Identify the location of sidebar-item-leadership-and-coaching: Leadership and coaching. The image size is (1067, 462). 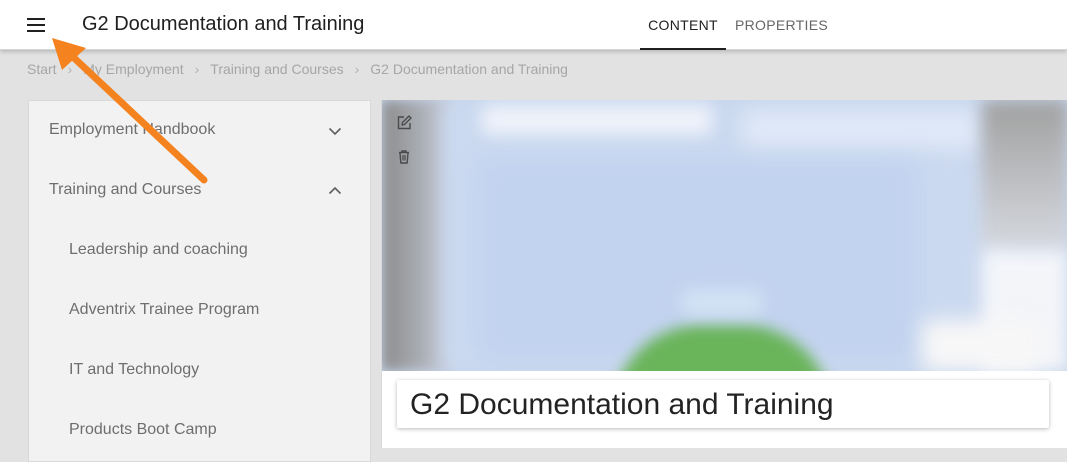
(199, 251).